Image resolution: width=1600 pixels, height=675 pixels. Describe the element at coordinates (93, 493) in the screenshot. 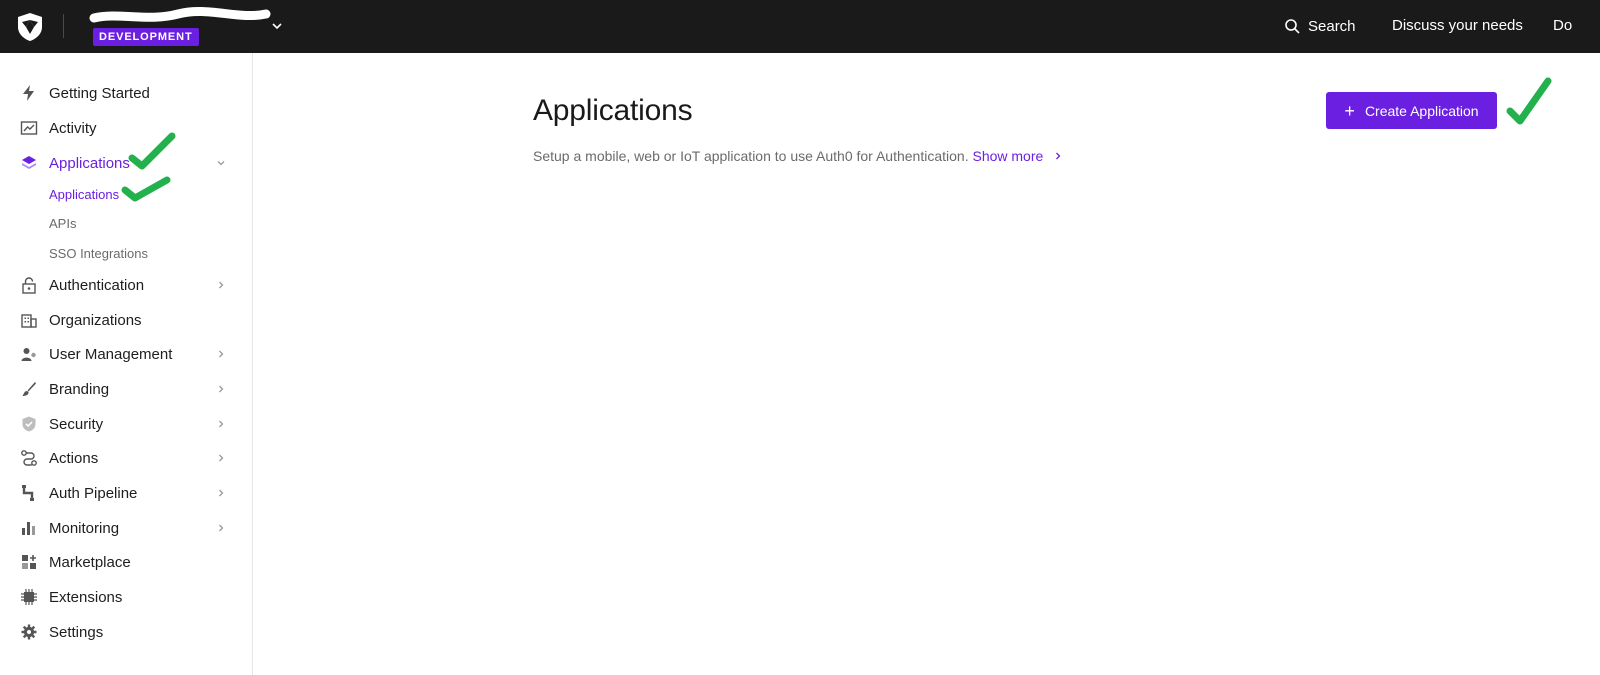

I see `sidebar-item-label: Auth Pipeline` at that location.